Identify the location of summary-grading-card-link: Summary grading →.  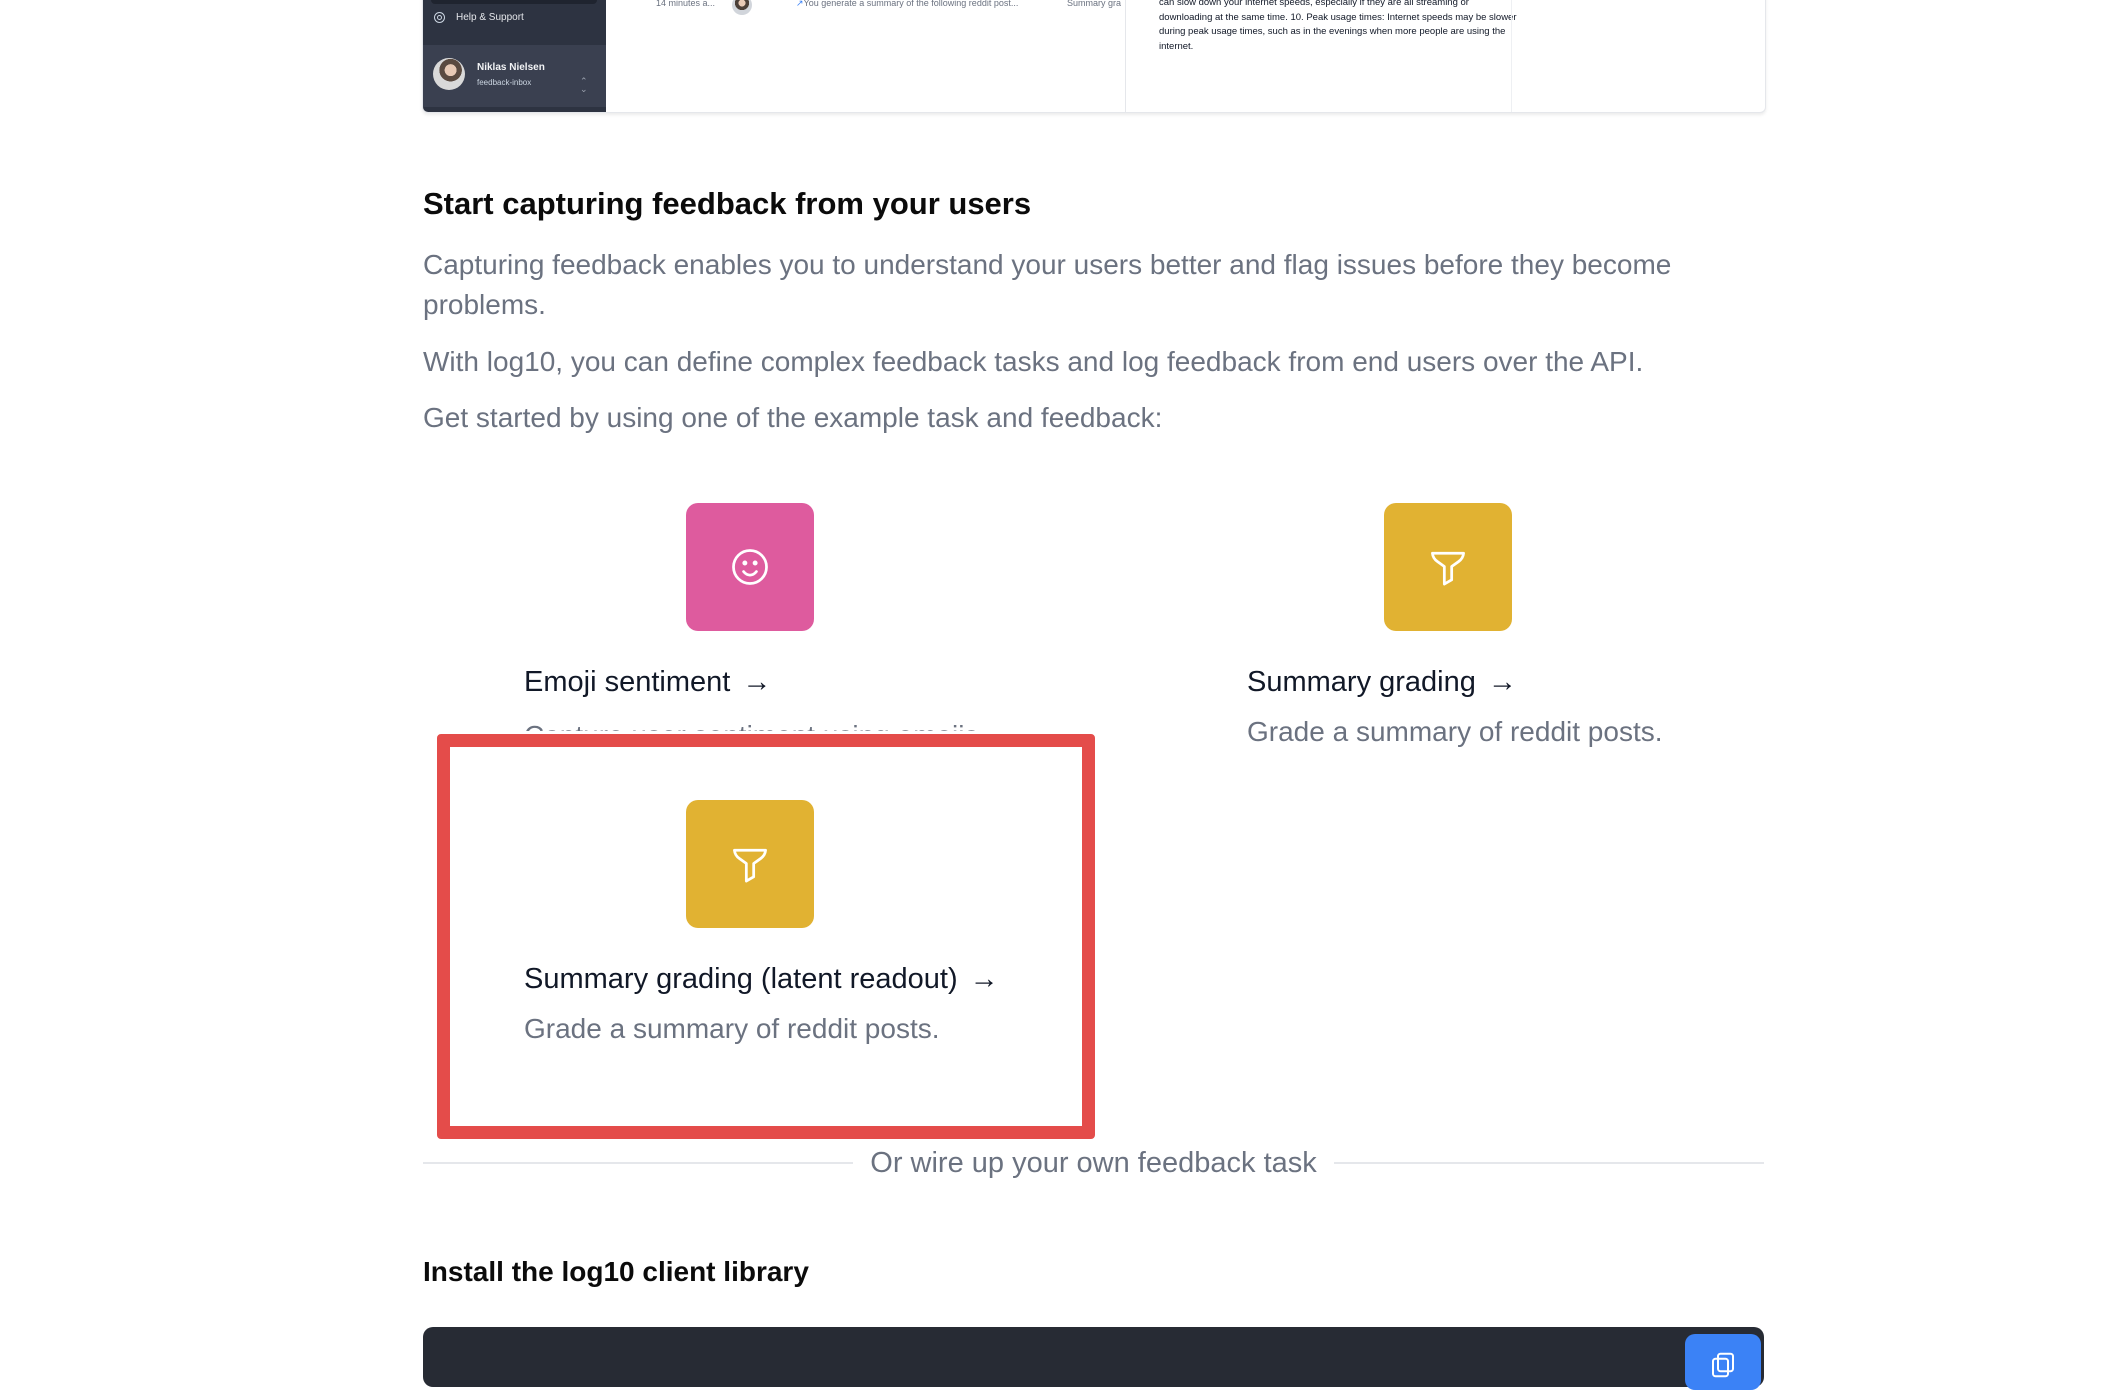
(1382, 682).